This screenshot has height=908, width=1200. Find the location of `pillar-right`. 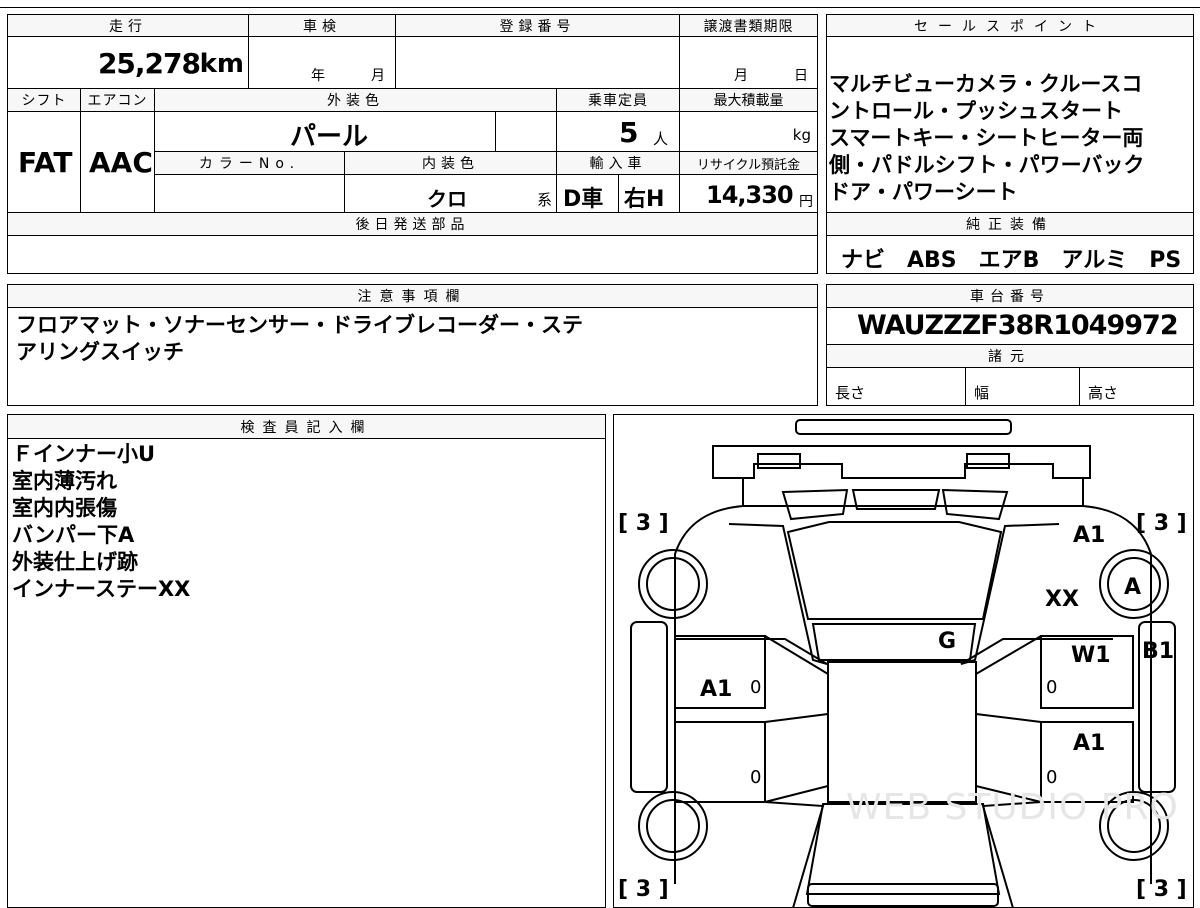

pillar-right is located at coordinates (1008, 719).